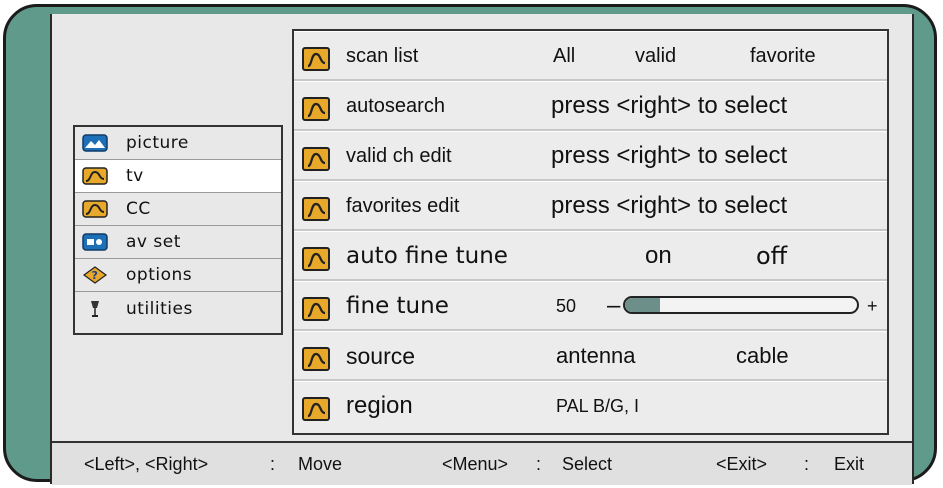 The height and width of the screenshot is (488, 943). Describe the element at coordinates (95, 176) in the screenshot. I see `tv-icon` at that location.